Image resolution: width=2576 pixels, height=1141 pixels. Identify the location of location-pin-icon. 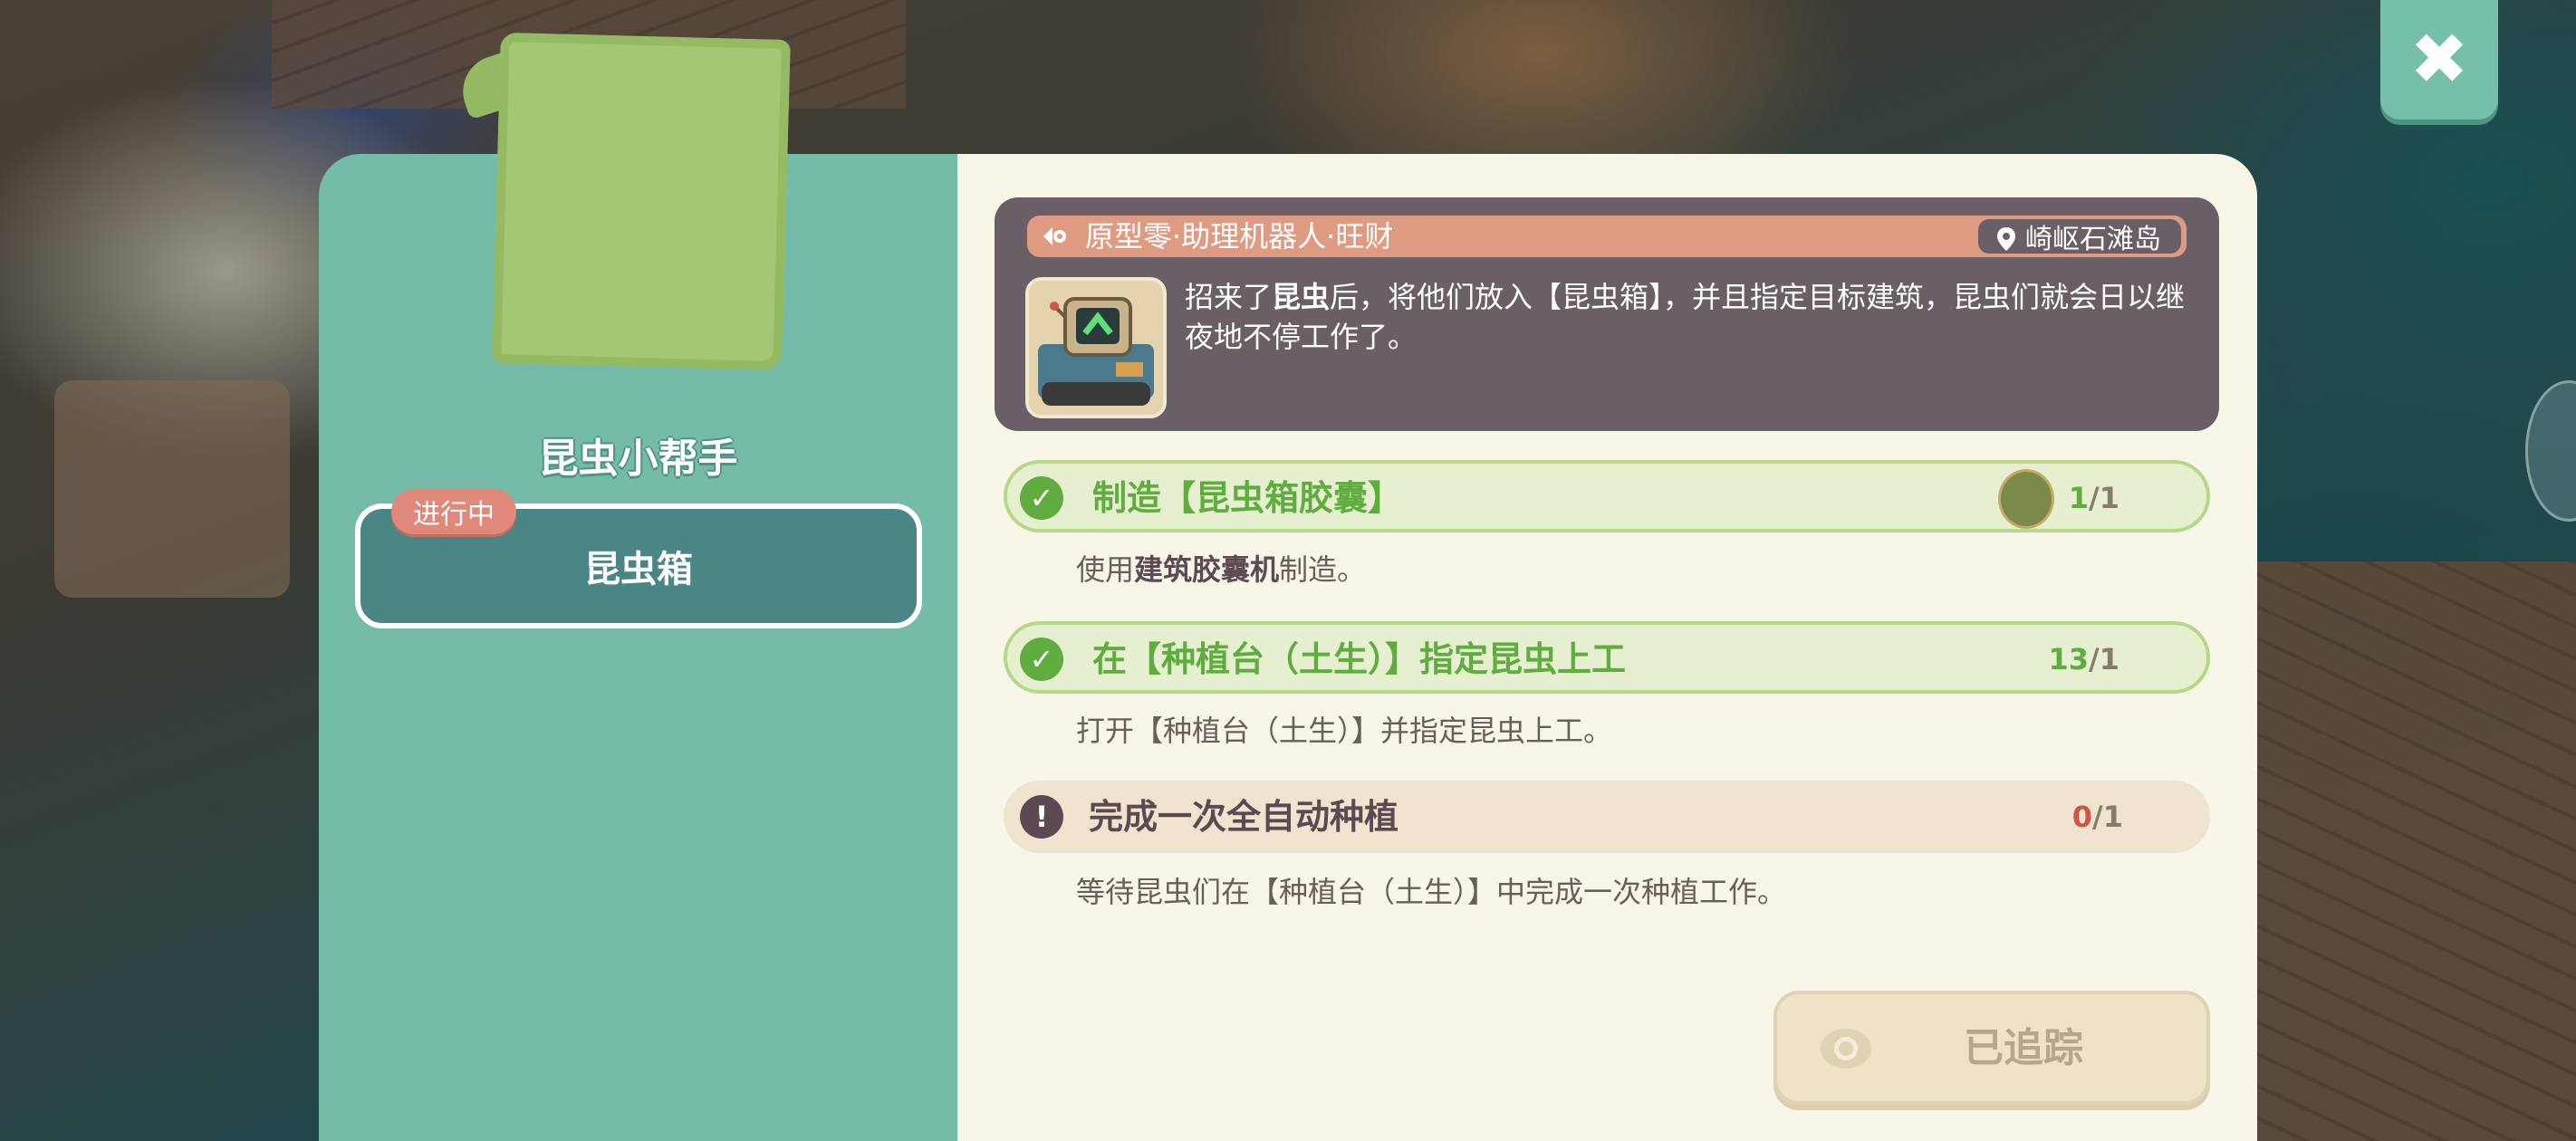
(2006, 238).